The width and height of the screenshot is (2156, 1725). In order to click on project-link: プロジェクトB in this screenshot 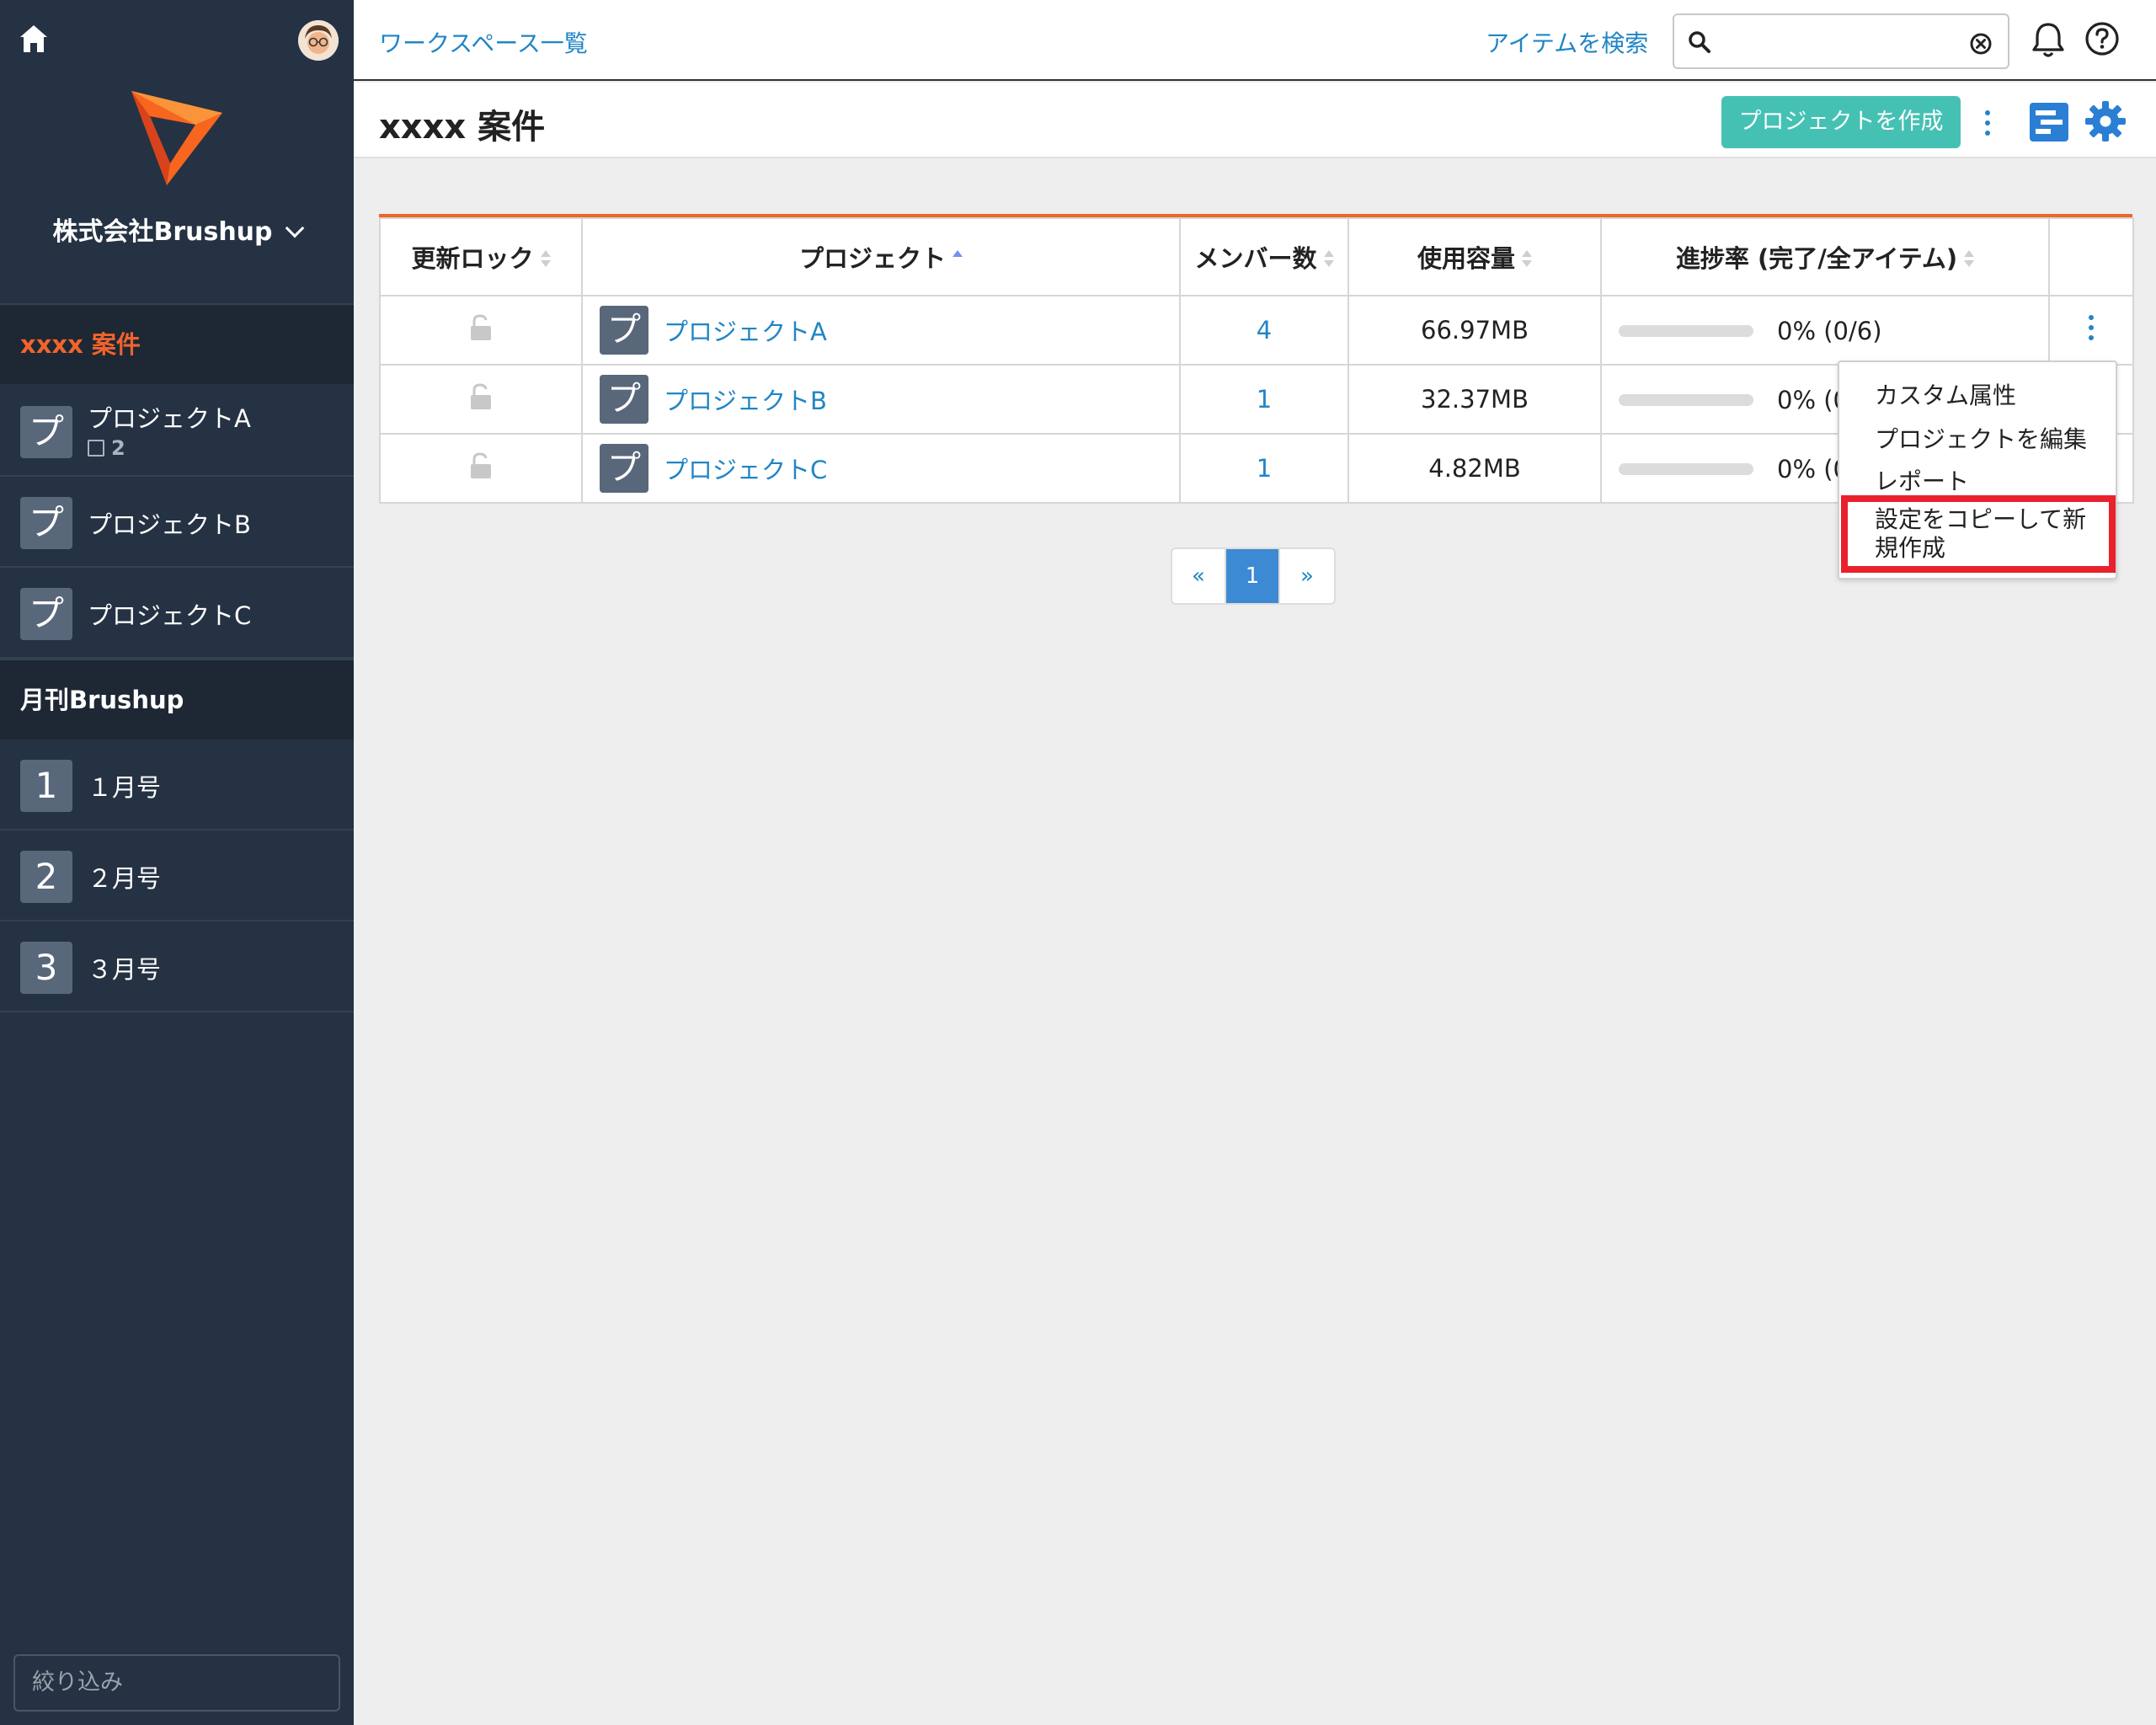, I will do `click(745, 401)`.